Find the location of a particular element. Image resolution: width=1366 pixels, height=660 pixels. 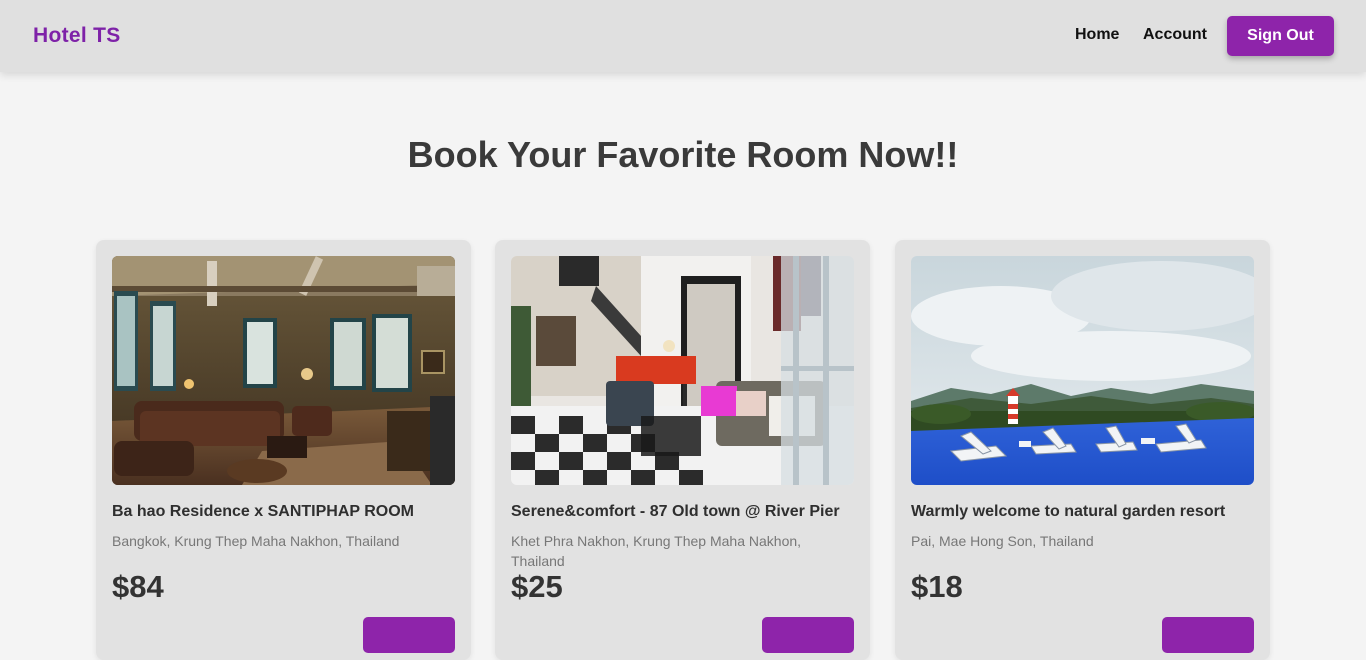

living-room-photo is located at coordinates (283, 370).